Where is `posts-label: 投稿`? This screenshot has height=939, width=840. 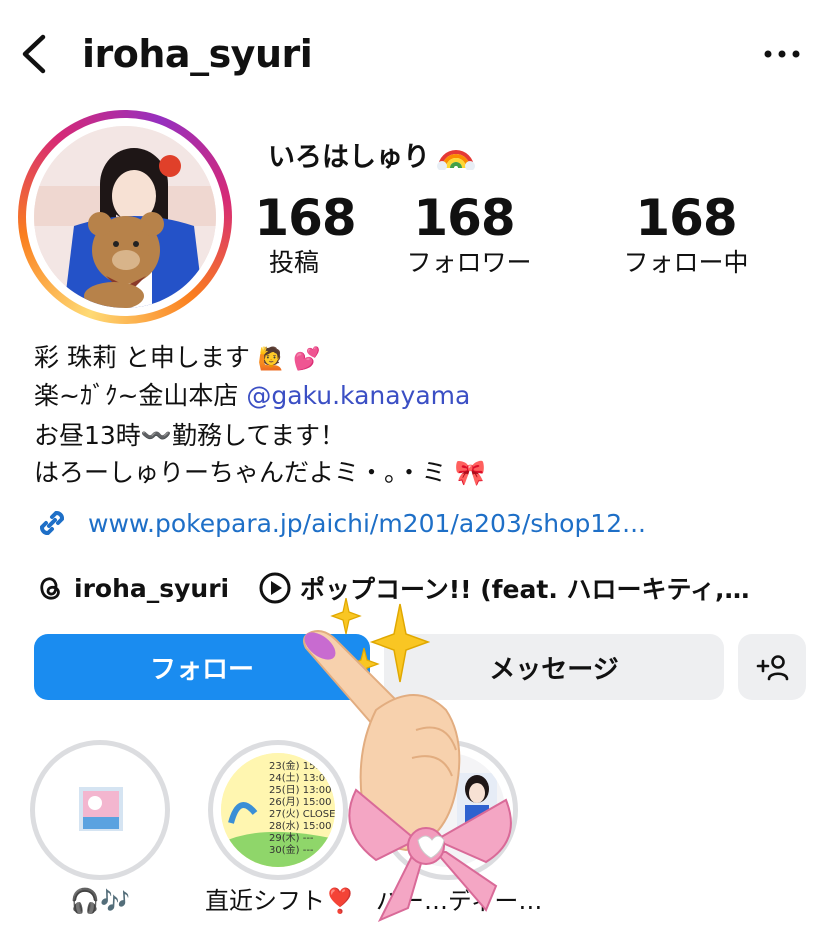 posts-label: 投稿 is located at coordinates (293, 262).